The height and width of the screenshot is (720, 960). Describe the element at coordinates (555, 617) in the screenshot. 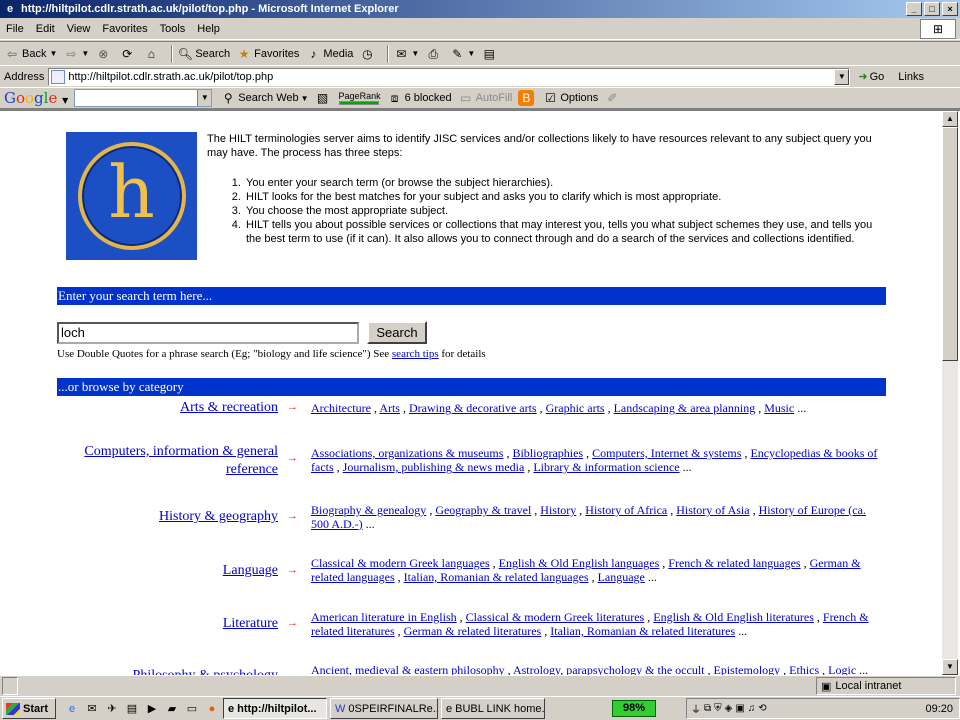

I see `subcategory-link: Classical & modern Greek literatures` at that location.